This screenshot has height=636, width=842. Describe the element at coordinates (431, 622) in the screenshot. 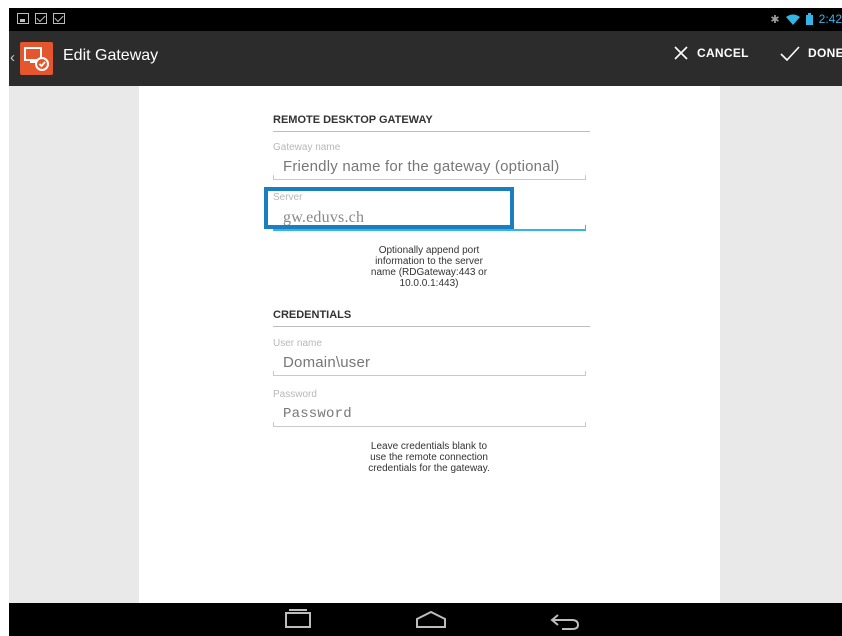

I see `home-icon` at that location.